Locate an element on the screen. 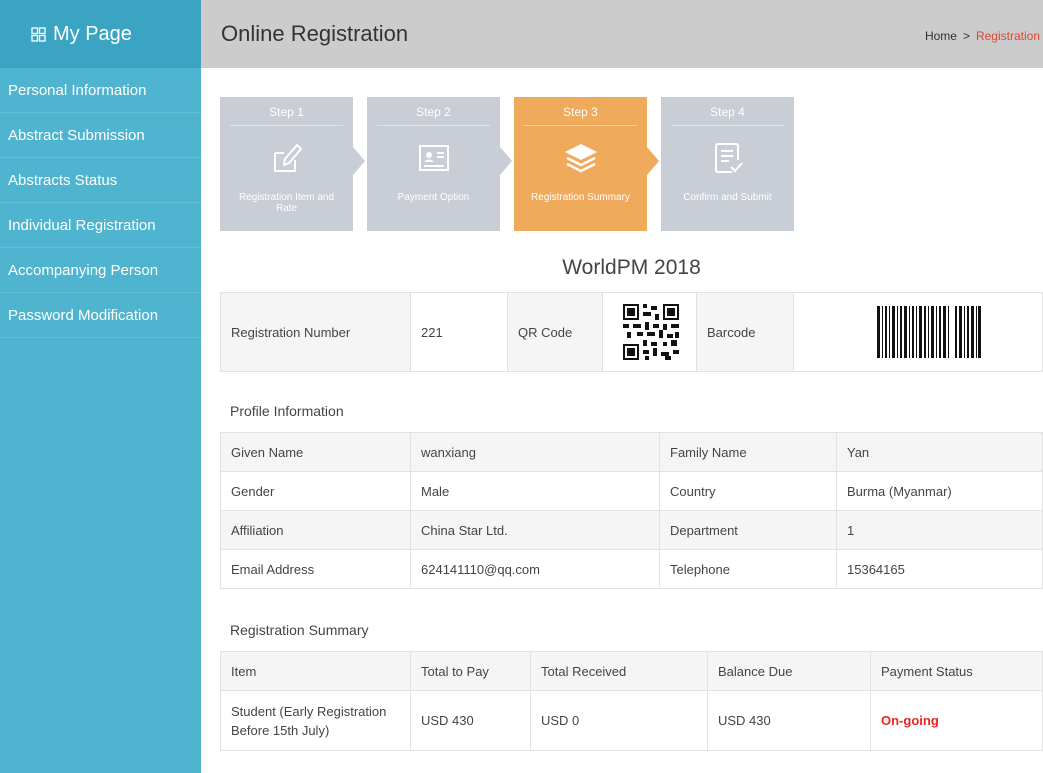 This screenshot has width=1043, height=773. summary-section-title: Registration Summary is located at coordinates (299, 630).